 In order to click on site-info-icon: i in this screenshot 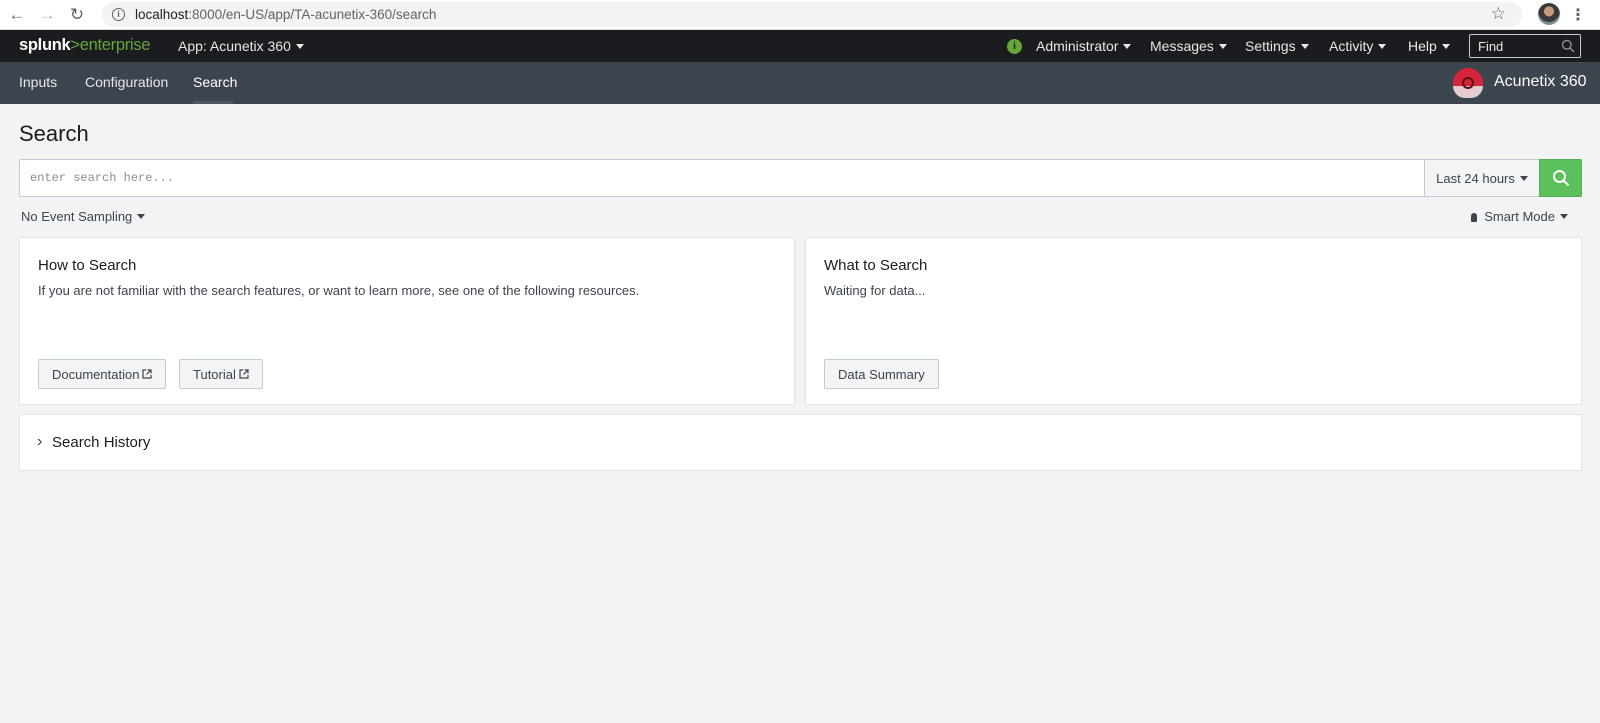, I will do `click(118, 14)`.